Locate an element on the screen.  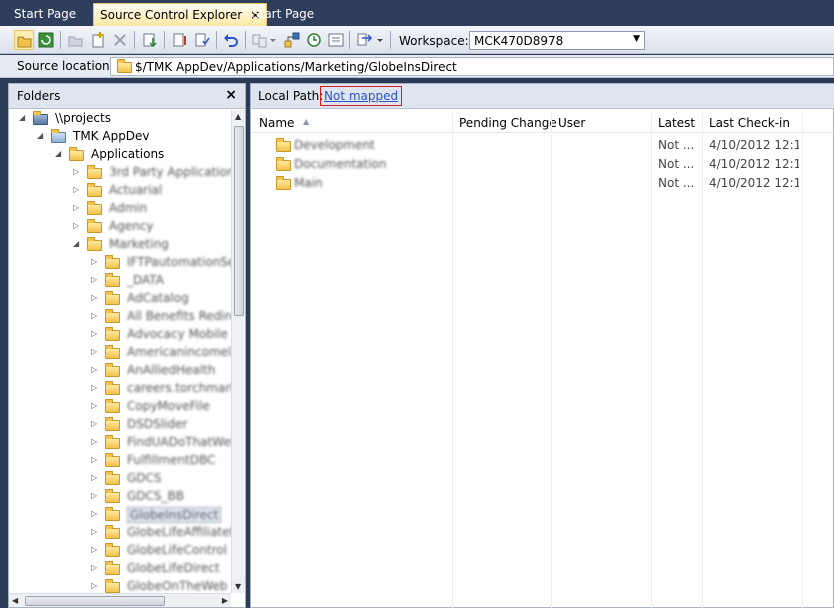
source-control-toolbar: Workspace: is located at coordinates (417, 40).